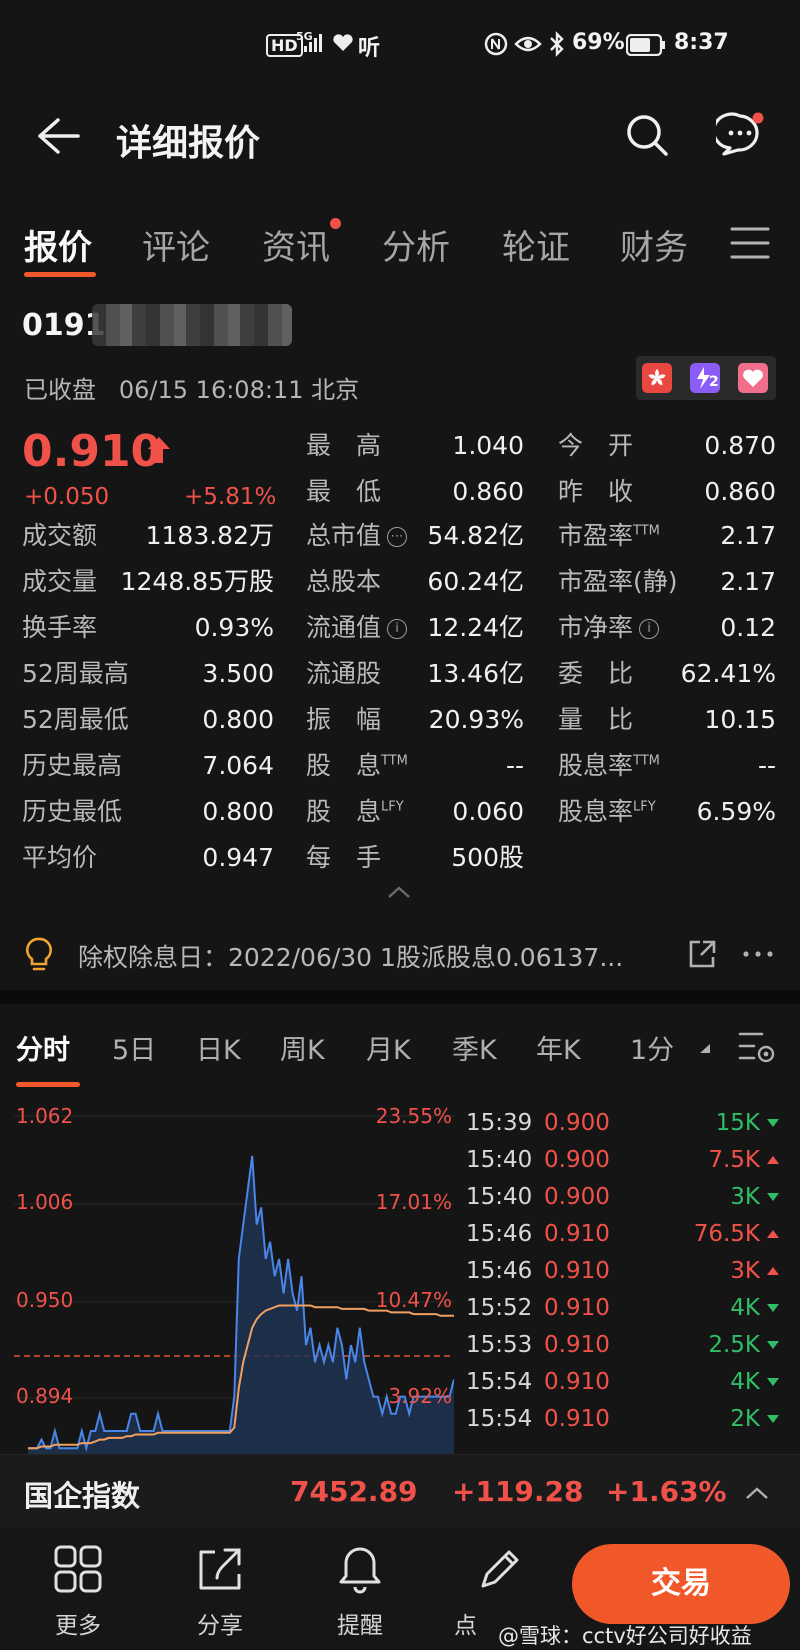 This screenshot has width=800, height=1650. What do you see at coordinates (753, 378) in the screenshot?
I see `favorite-heart-icon` at bounding box center [753, 378].